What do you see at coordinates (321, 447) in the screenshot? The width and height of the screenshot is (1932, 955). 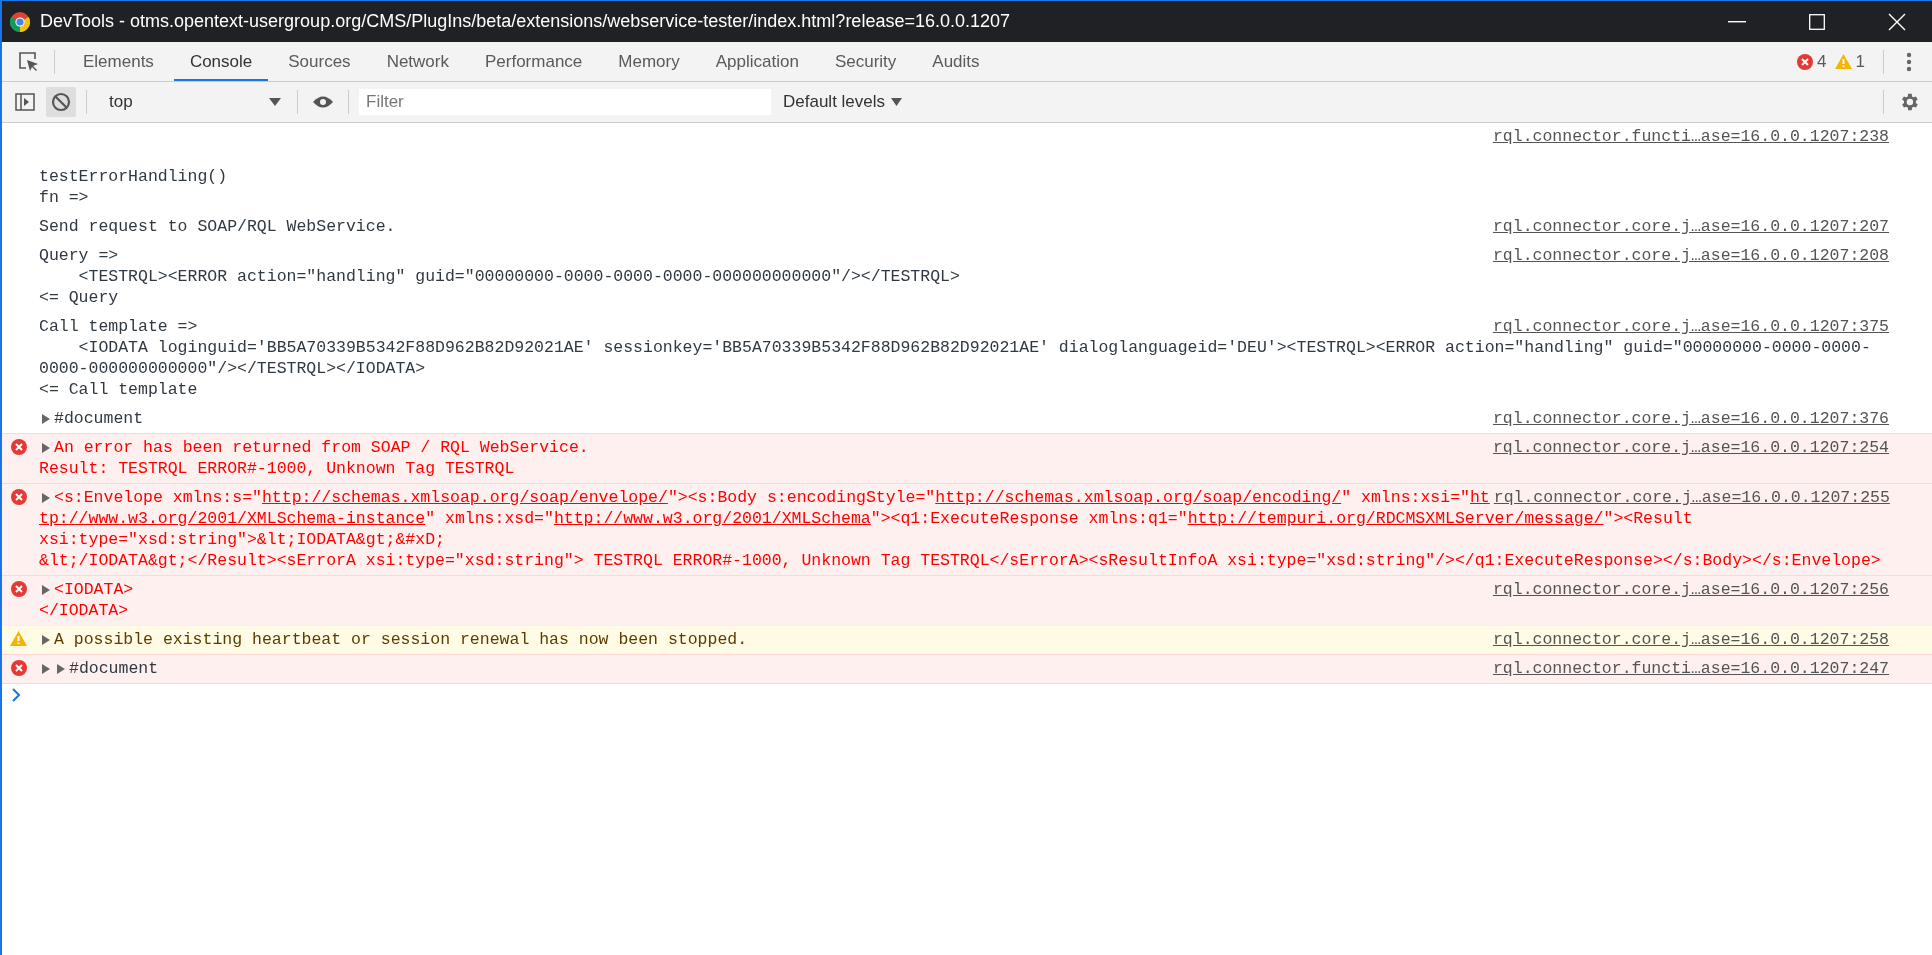 I see `console-line: An error has been returned from SOAP / RQL WebService.` at bounding box center [321, 447].